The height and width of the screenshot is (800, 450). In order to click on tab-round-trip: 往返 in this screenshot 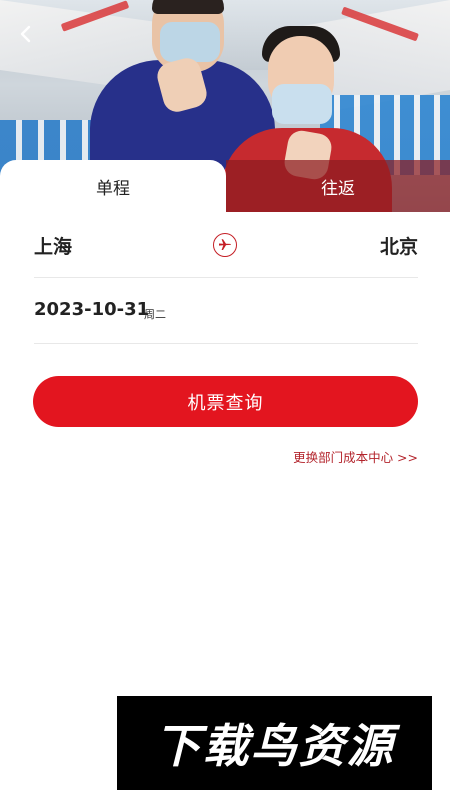, I will do `click(338, 186)`.